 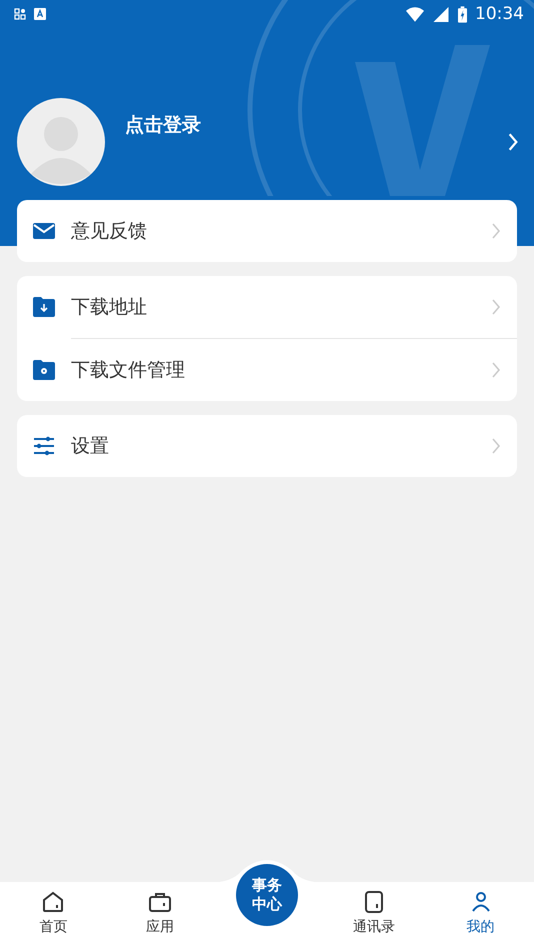 I want to click on status-time: 10:34, so click(x=499, y=14).